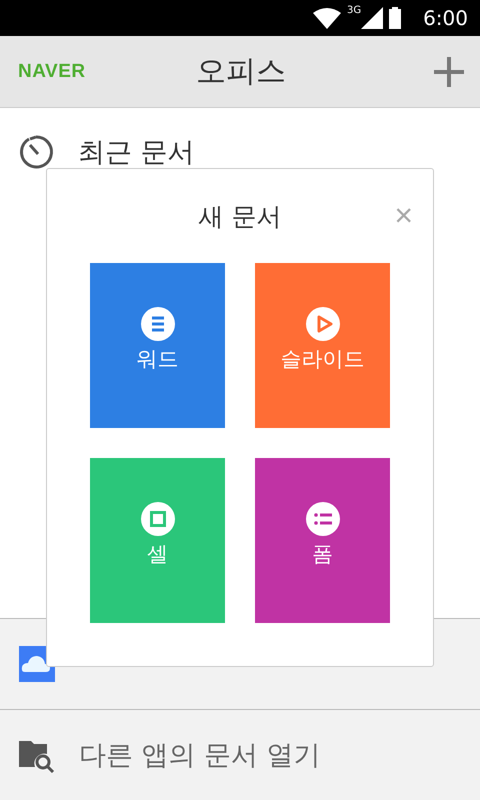  I want to click on dialog-title: 새 문서, so click(240, 216).